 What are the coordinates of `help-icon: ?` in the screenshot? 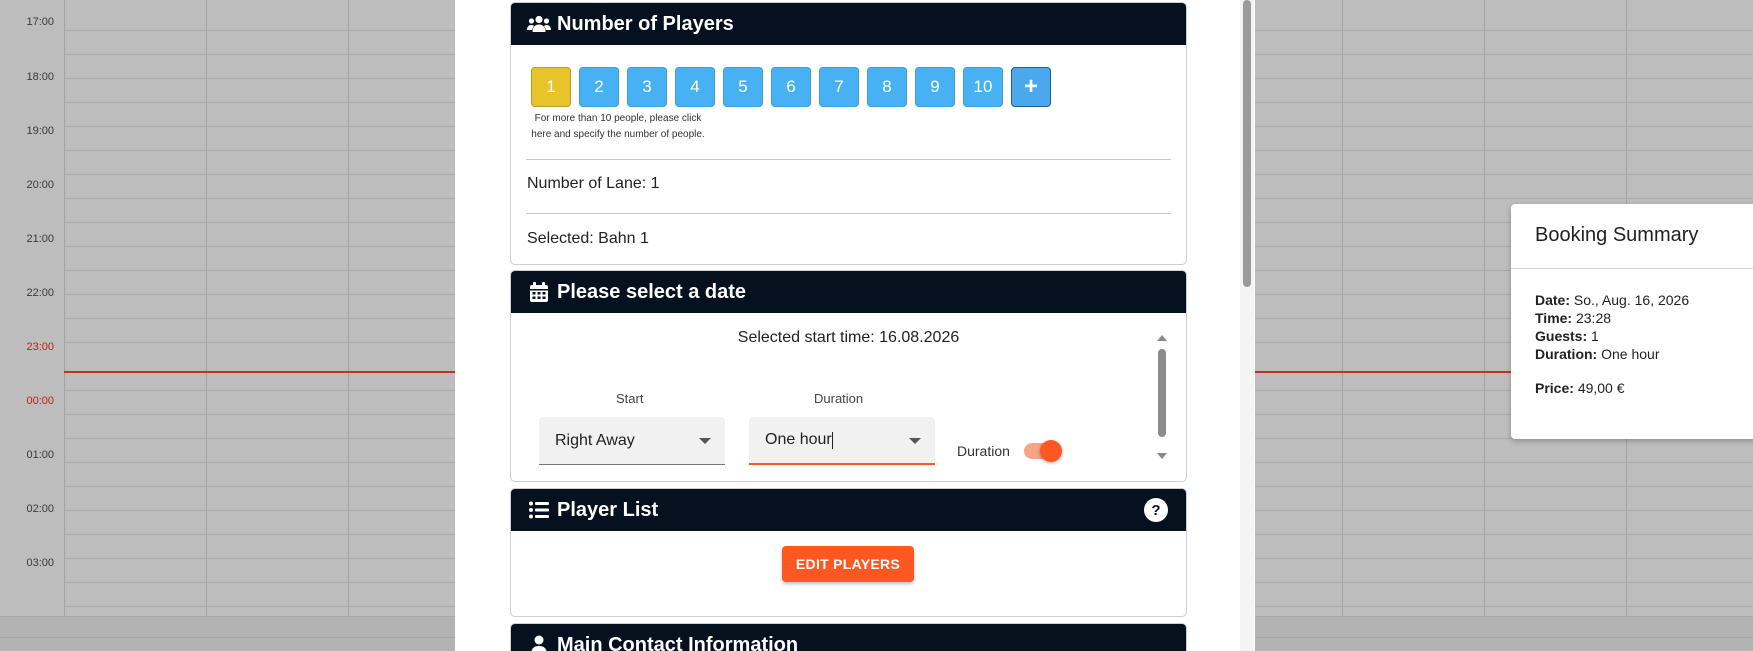 It's located at (1156, 510).